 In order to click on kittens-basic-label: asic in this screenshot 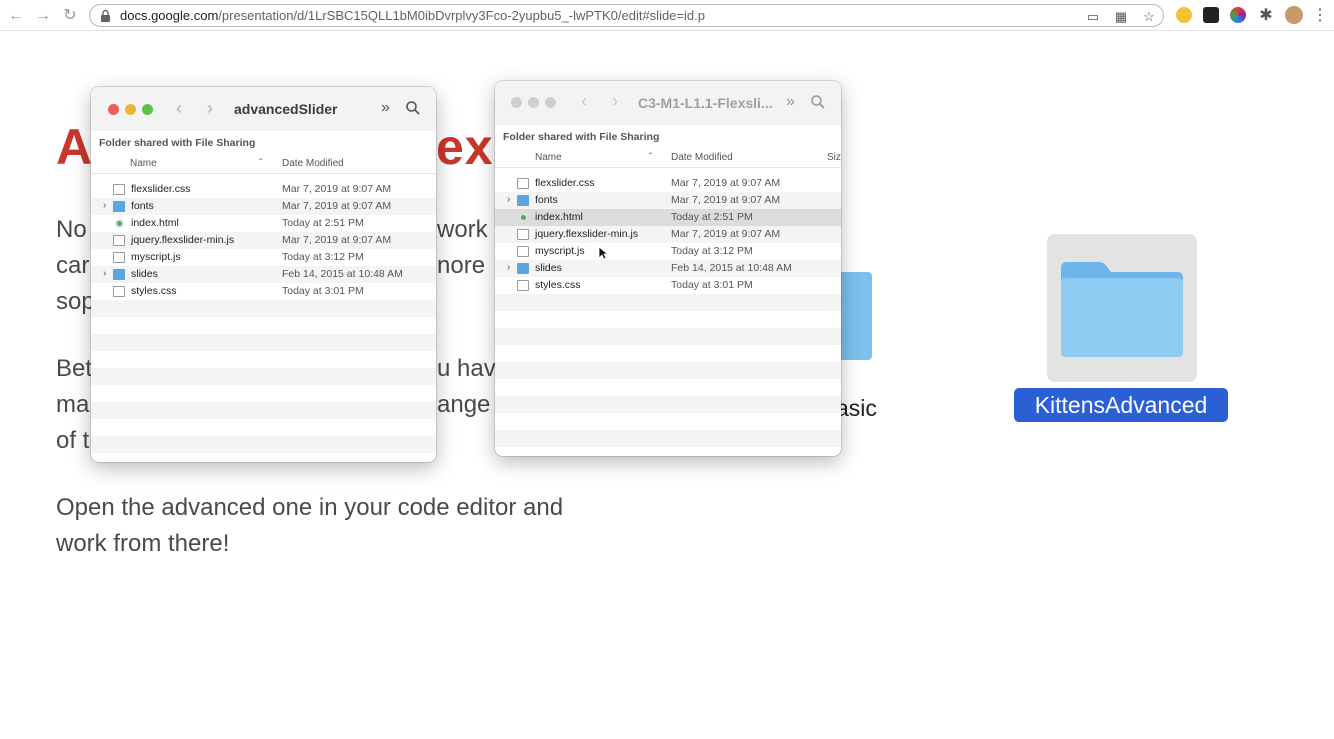, I will do `click(856, 408)`.